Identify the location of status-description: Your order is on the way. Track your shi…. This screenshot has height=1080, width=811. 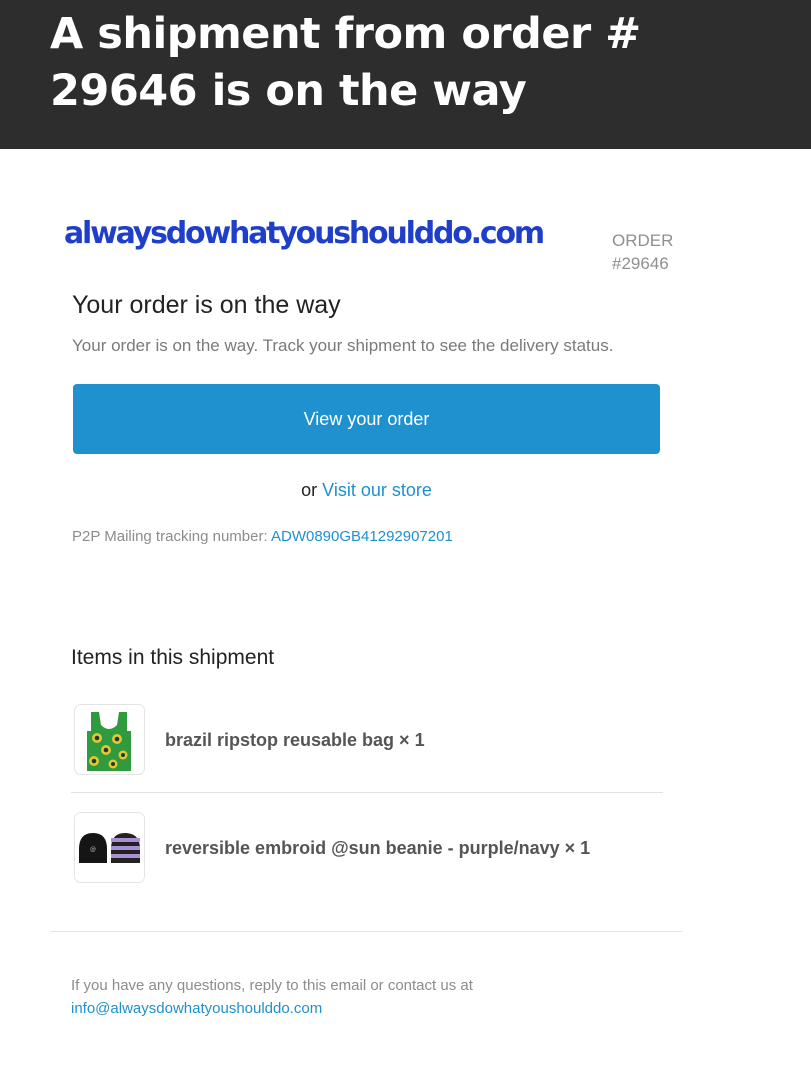
(343, 345).